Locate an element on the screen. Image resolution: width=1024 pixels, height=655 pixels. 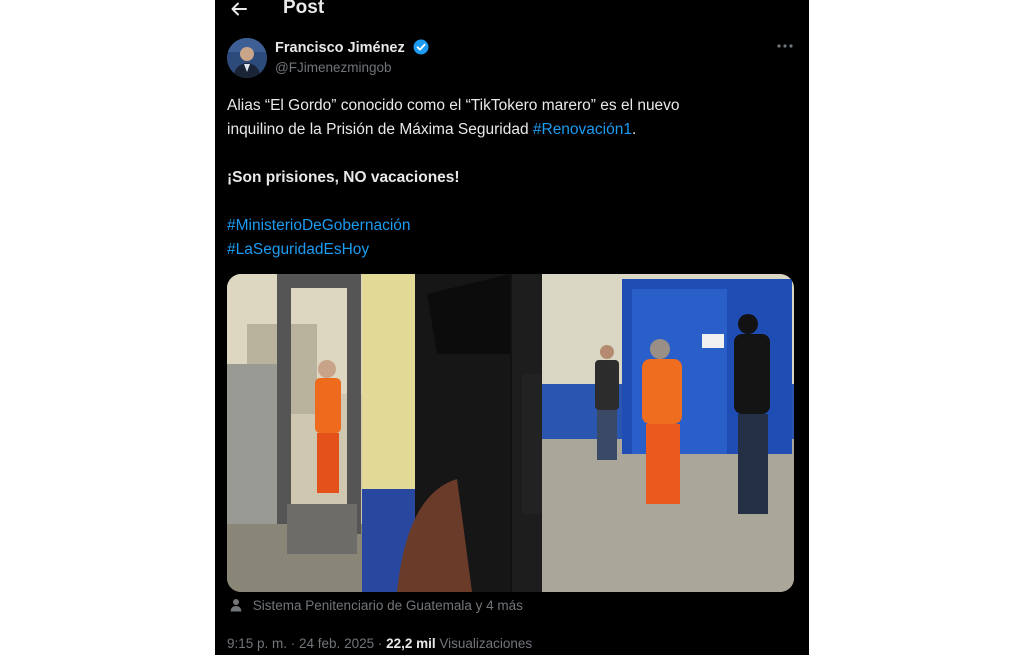
hashtag-link: #Renovación1 is located at coordinates (582, 129).